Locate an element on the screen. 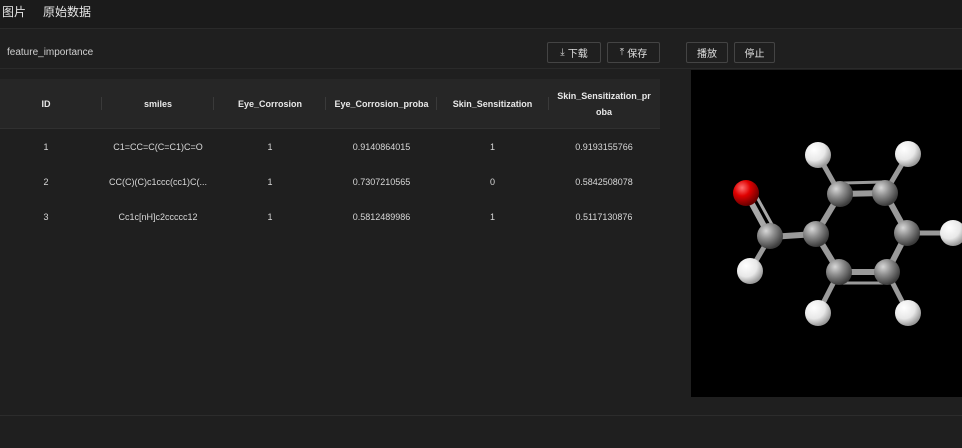 The image size is (962, 448). column-header: Eye_Corrosion is located at coordinates (270, 103).